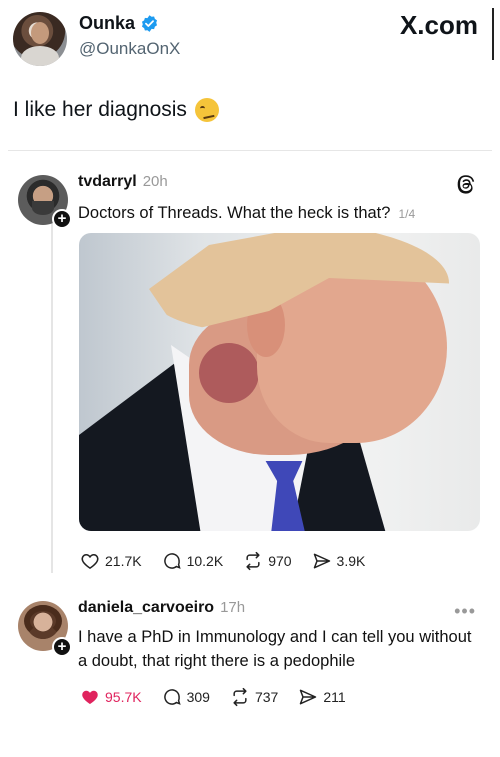 The image size is (500, 757). I want to click on brand-watermark: X.com, so click(438, 25).